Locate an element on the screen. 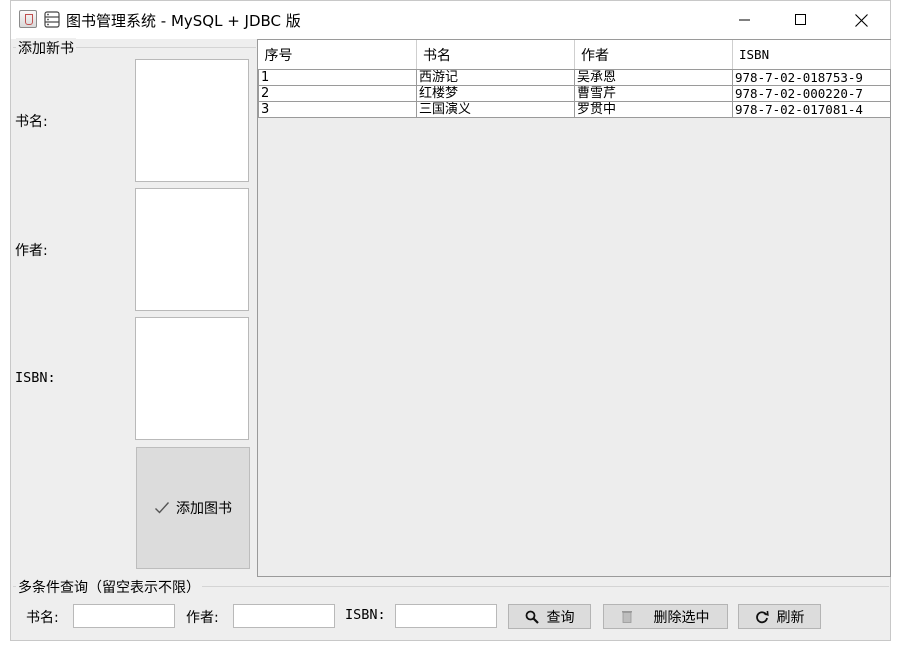  refresh-button: 刷新 is located at coordinates (779, 616).